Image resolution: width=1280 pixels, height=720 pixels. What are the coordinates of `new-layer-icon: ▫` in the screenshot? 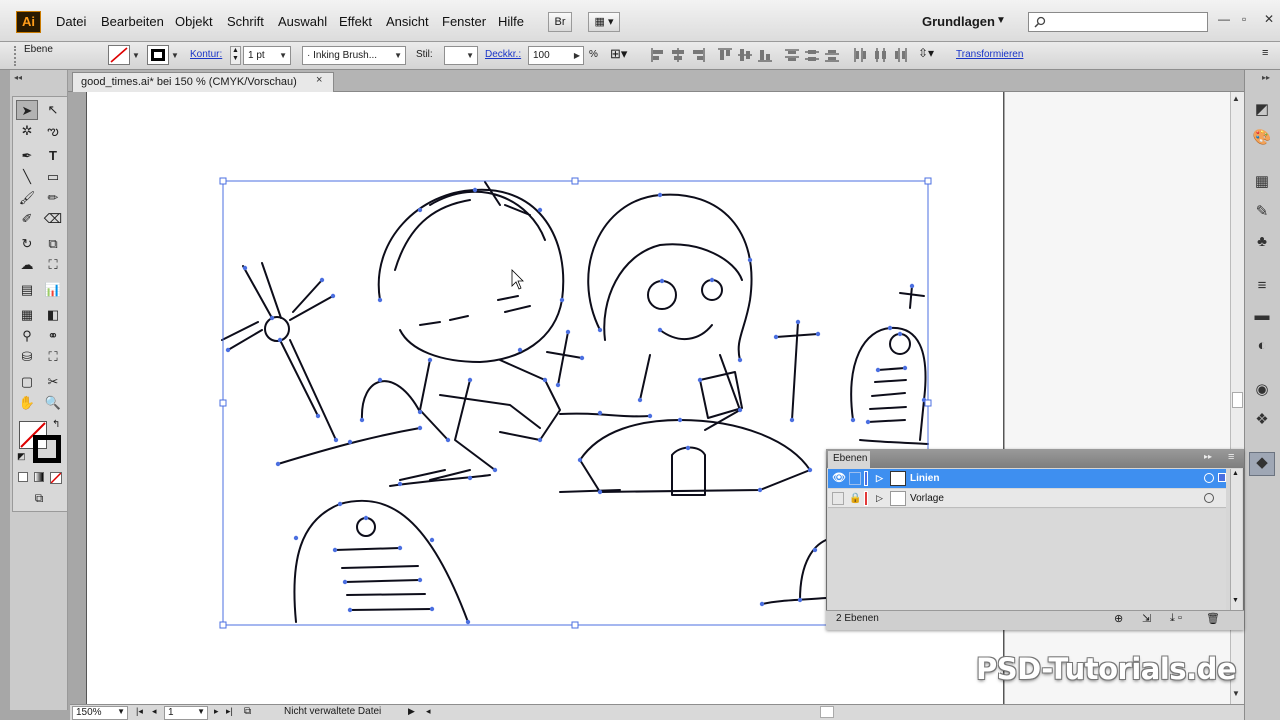 It's located at (1180, 618).